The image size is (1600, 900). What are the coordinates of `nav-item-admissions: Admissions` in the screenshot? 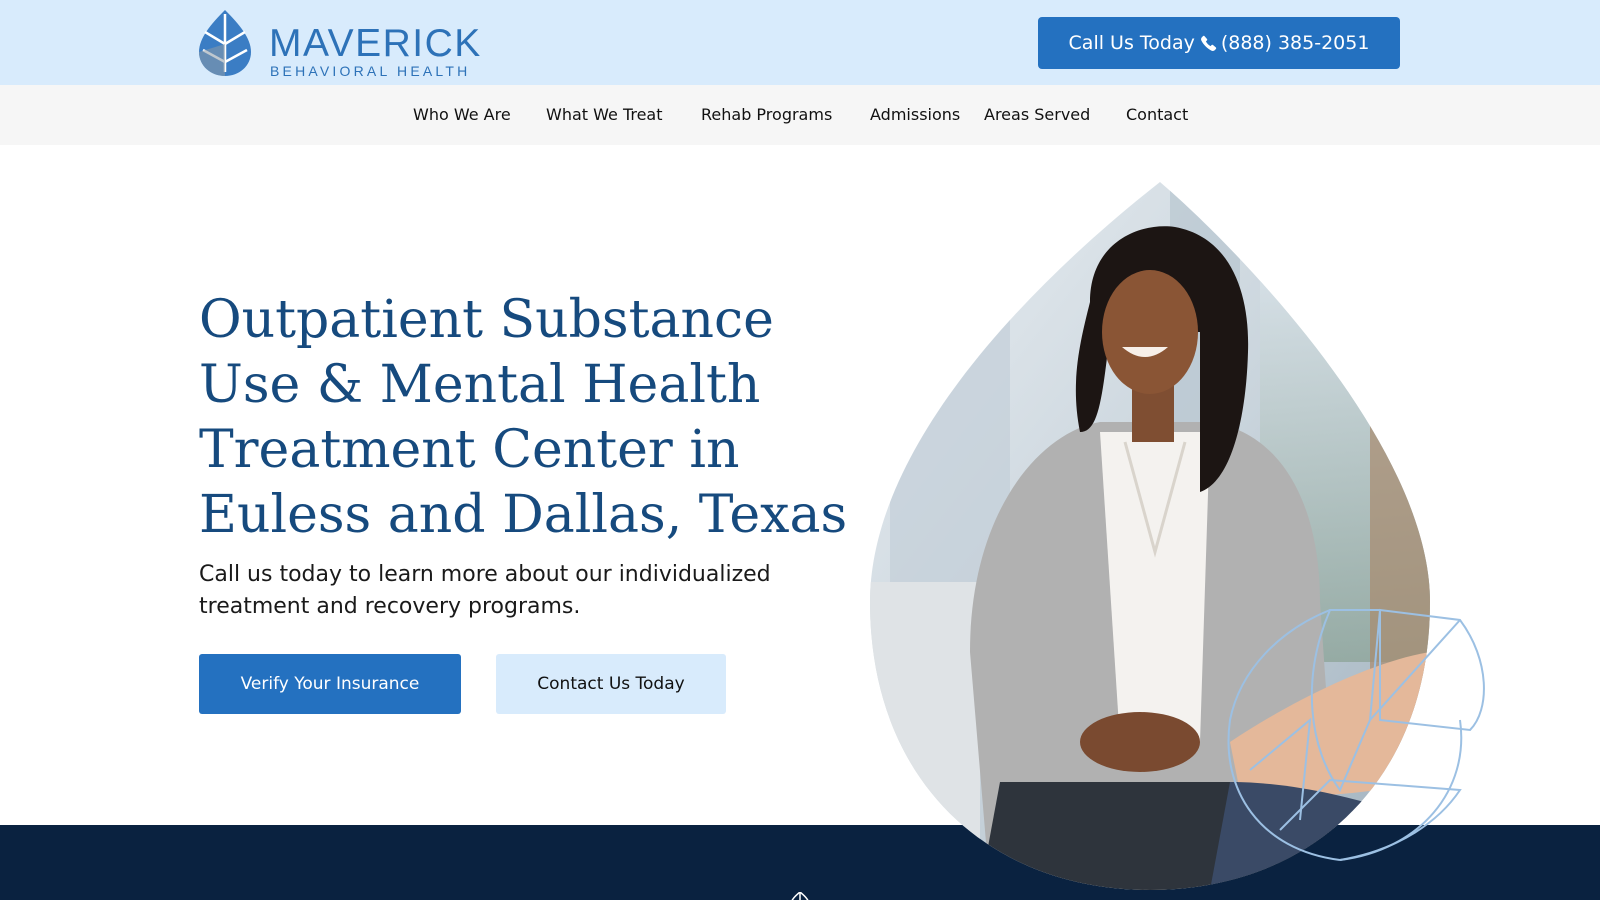 It's located at (915, 115).